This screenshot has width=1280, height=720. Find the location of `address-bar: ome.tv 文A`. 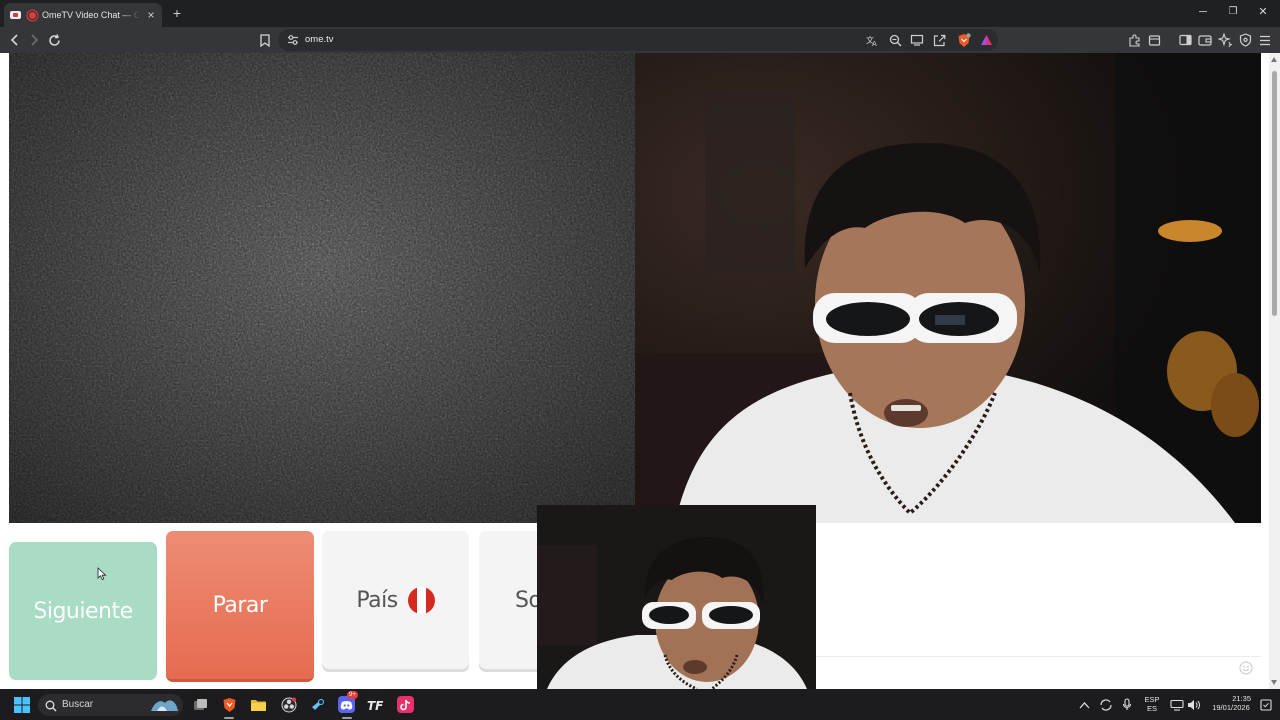

address-bar: ome.tv 文A is located at coordinates (638, 40).